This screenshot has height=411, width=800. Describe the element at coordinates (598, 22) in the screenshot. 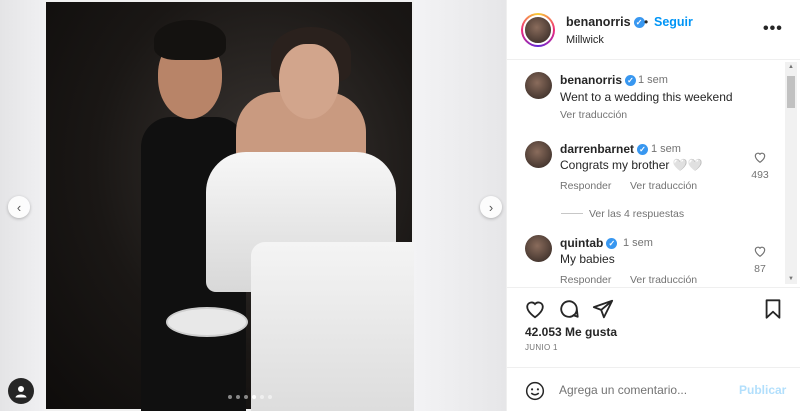

I see `author-username-text: benanorris` at that location.